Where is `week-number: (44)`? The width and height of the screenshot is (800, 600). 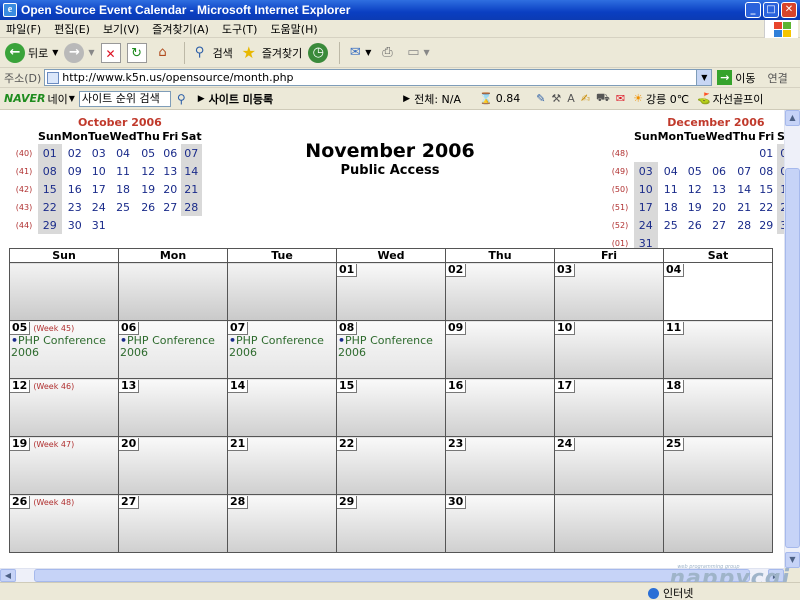 week-number: (44) is located at coordinates (24, 225).